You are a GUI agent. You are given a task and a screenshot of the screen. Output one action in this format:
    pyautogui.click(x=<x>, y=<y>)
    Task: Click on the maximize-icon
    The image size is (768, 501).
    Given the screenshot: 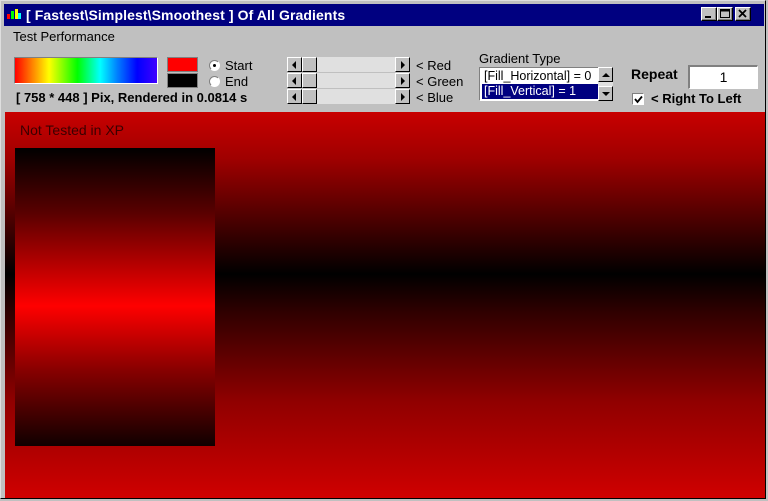 What is the action you would take?
    pyautogui.click(x=725, y=13)
    